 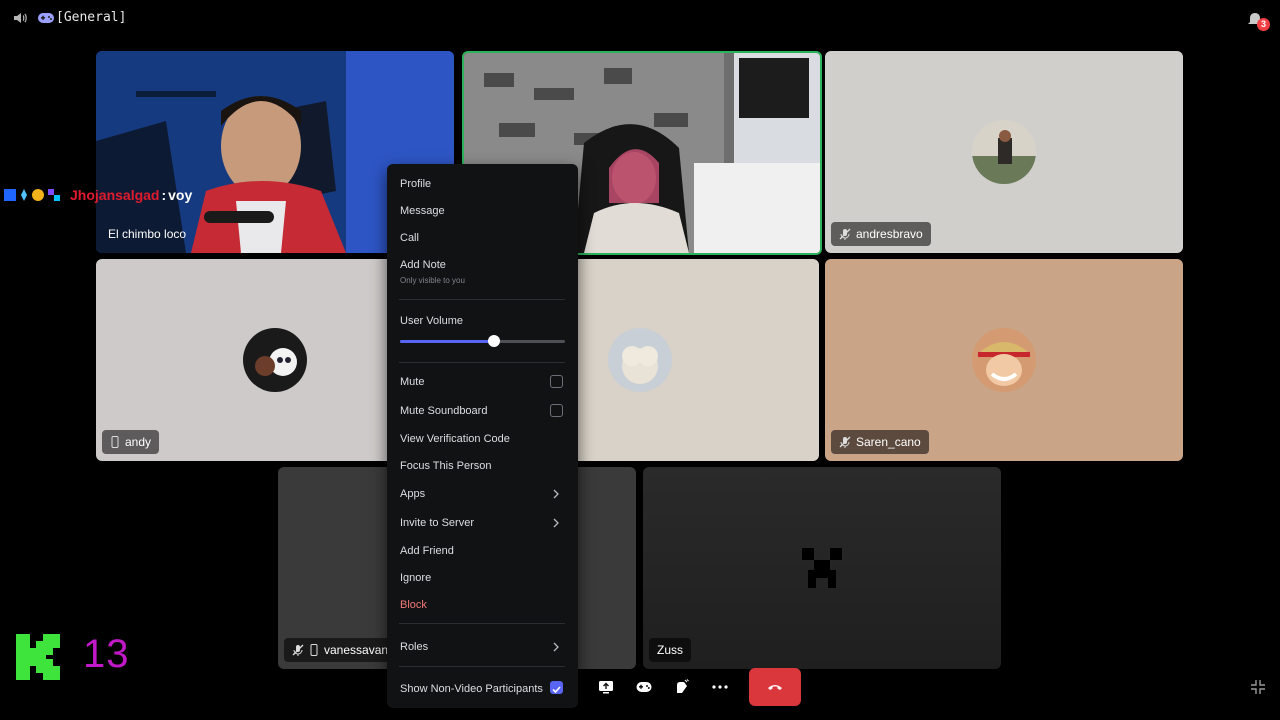 I want to click on video-tile-zuss: Zuss, so click(x=822, y=568).